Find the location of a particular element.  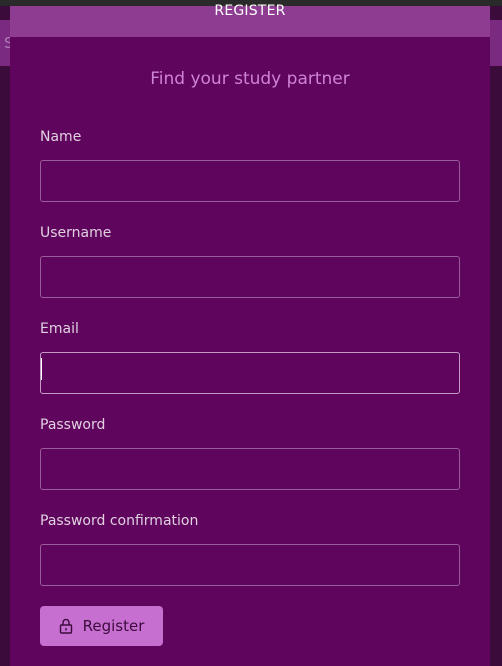

password-confirmation-field is located at coordinates (250, 565).